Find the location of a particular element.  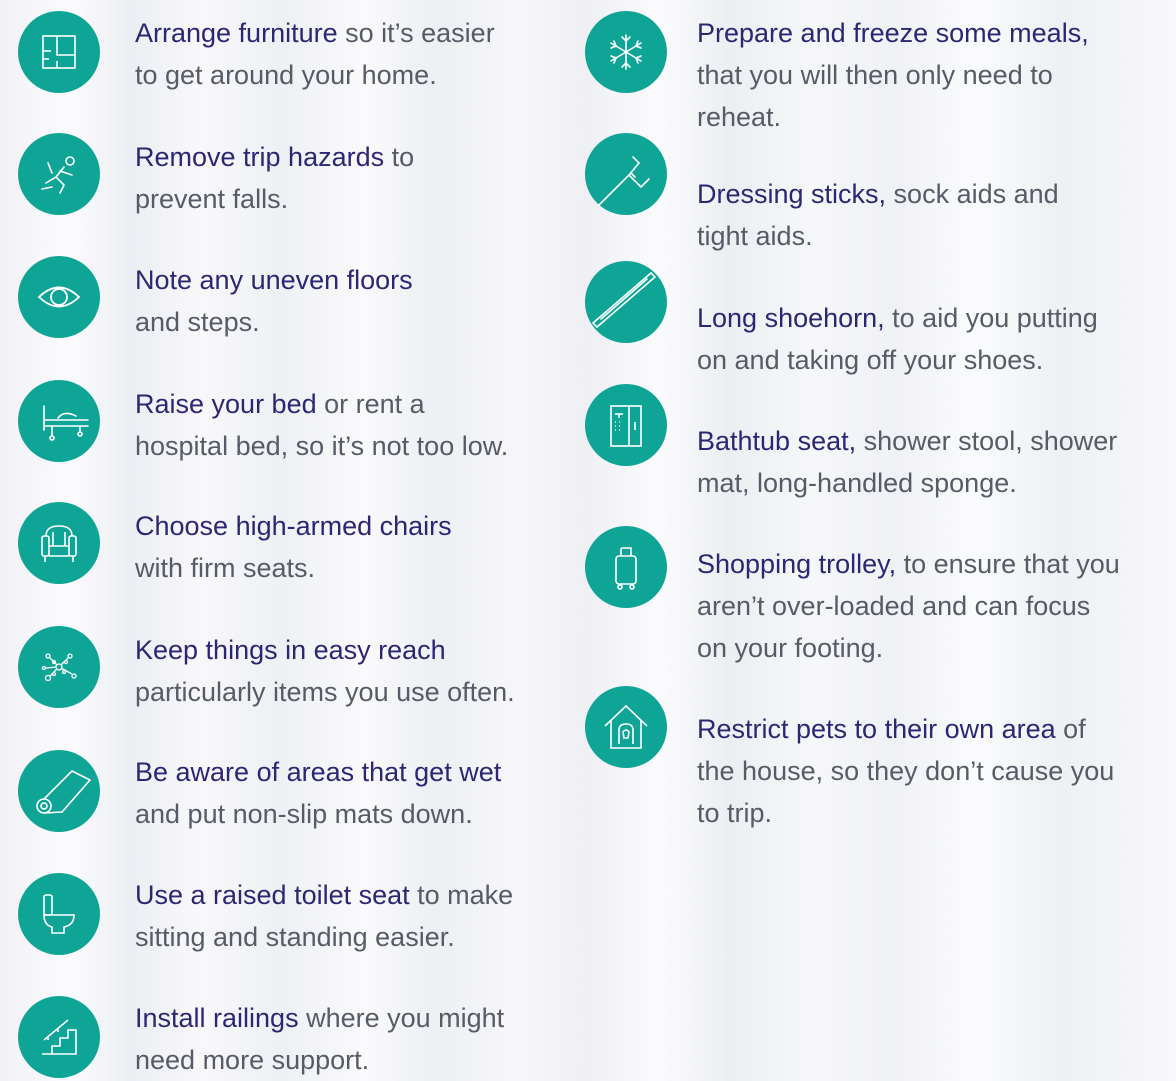

tip-highlight: Note any uneven floors is located at coordinates (274, 280).